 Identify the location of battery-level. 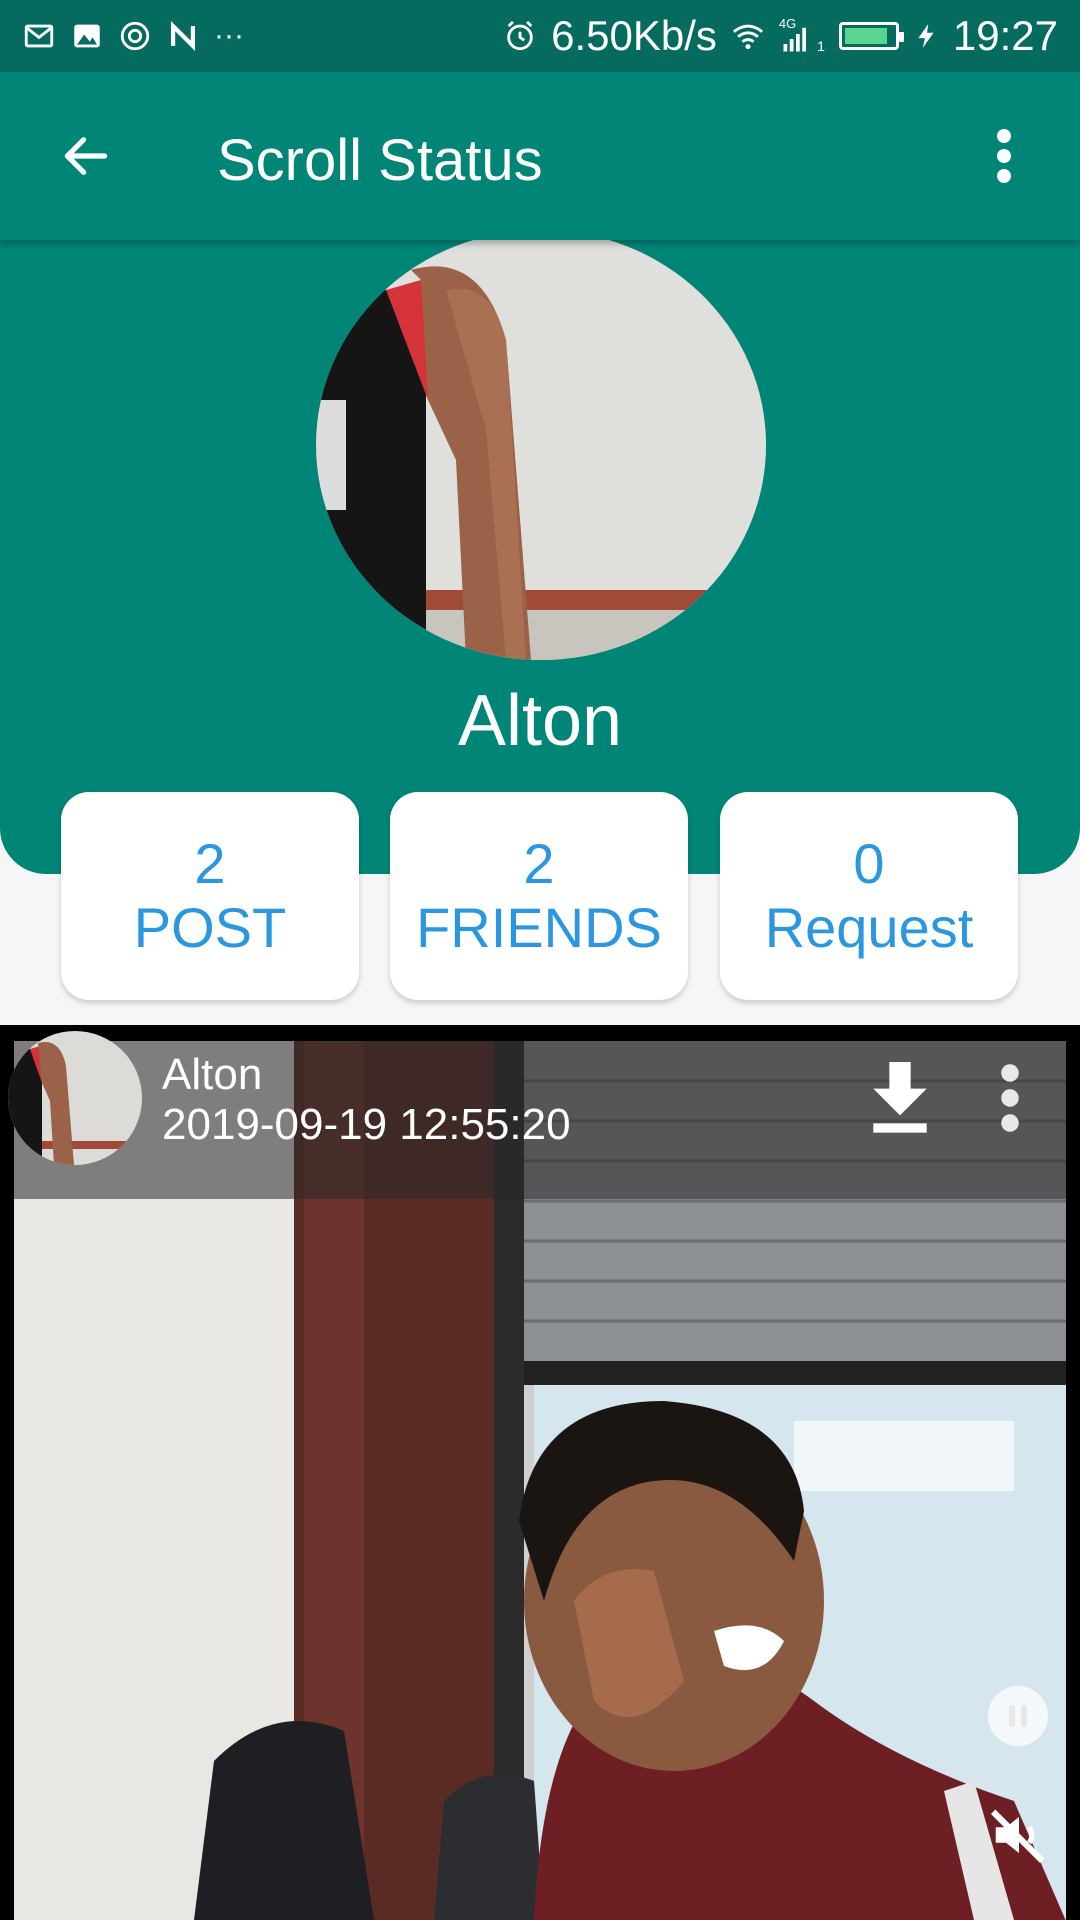
(866, 36).